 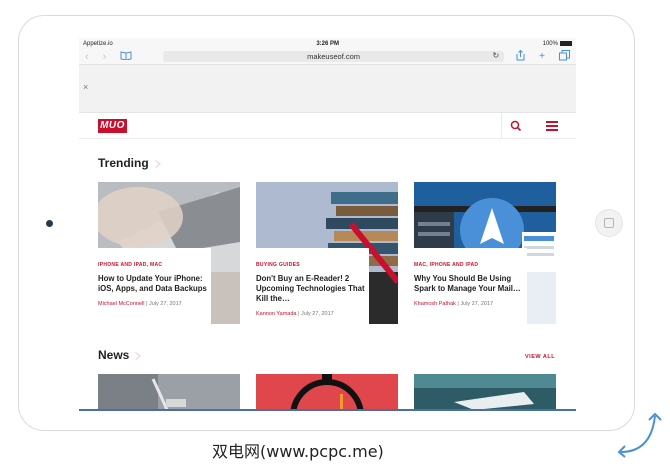 I want to click on header-divider, so click(x=501, y=126).